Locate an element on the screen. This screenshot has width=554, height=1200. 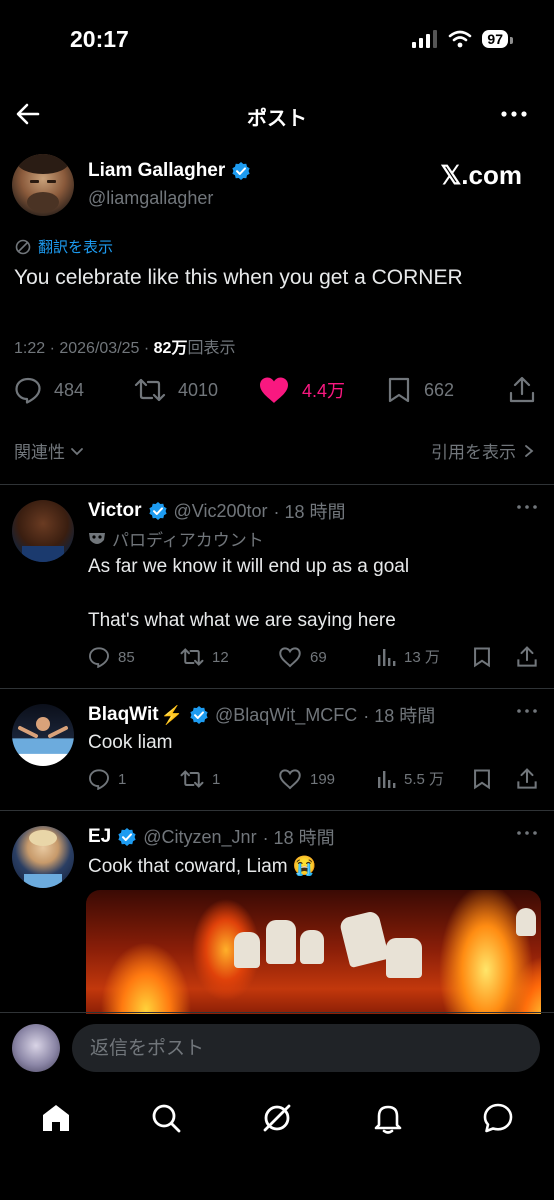
author-name-row: Liam Gallagher is located at coordinates (169, 171).